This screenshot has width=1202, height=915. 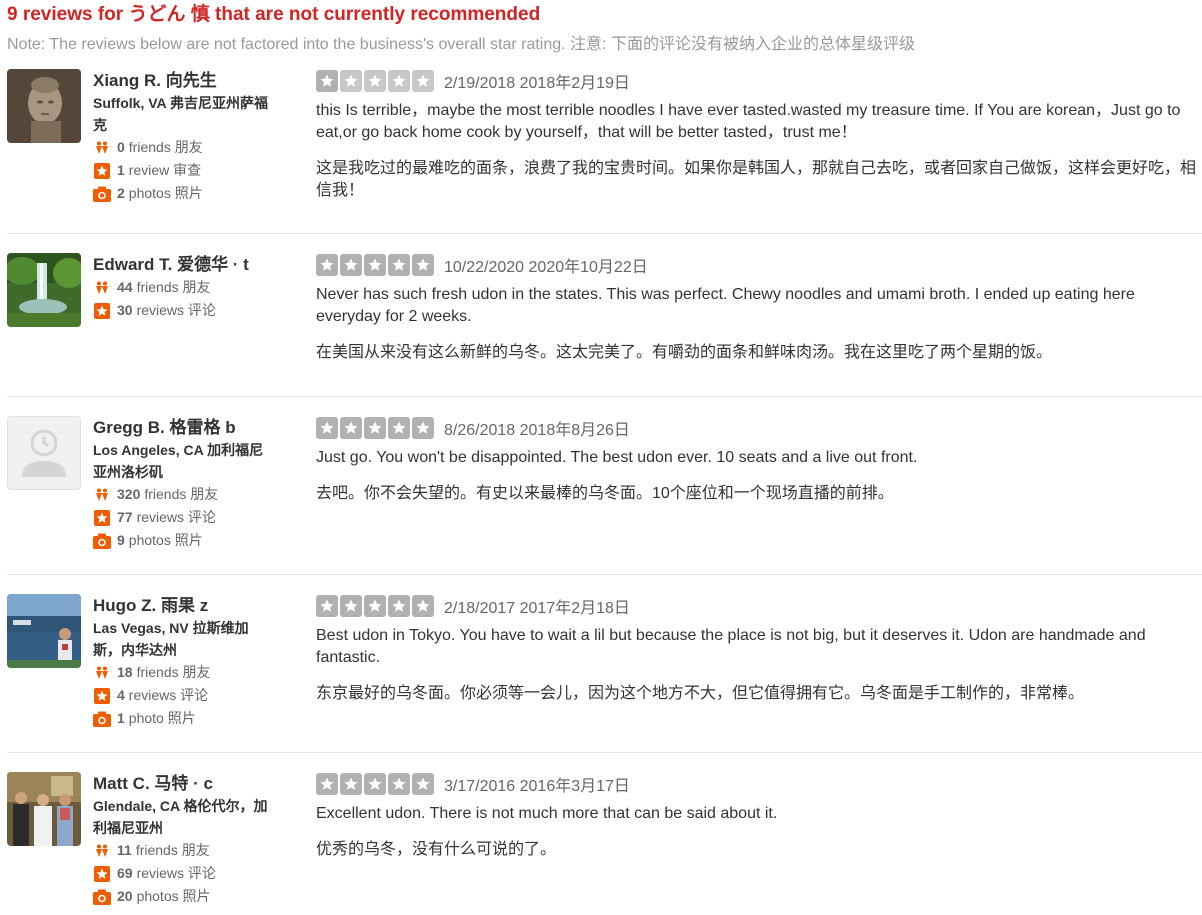 I want to click on group-photo-image, so click(x=44, y=809).